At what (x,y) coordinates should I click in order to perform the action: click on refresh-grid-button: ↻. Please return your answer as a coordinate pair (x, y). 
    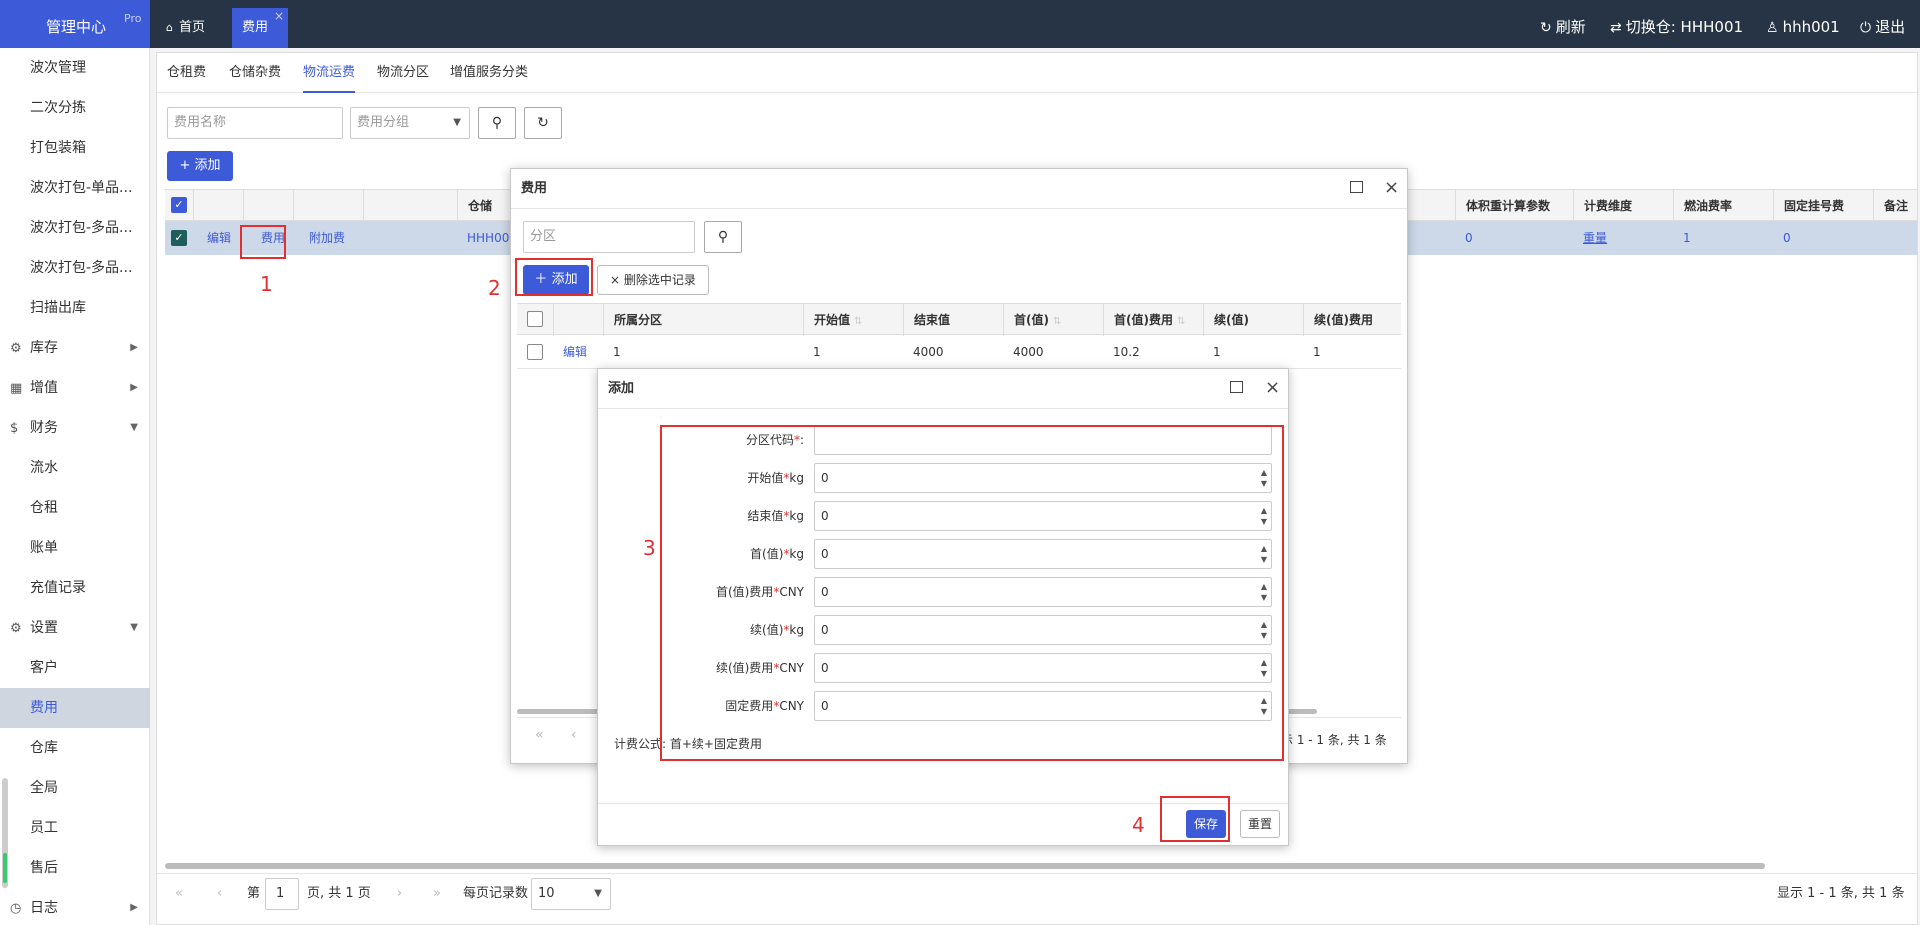
    Looking at the image, I should click on (543, 123).